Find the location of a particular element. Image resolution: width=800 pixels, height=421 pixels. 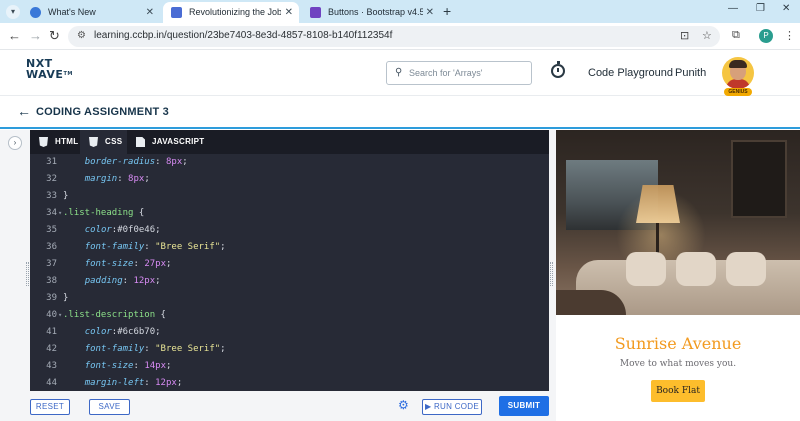

code-line: 43 font-size: 14px; is located at coordinates (289, 366).